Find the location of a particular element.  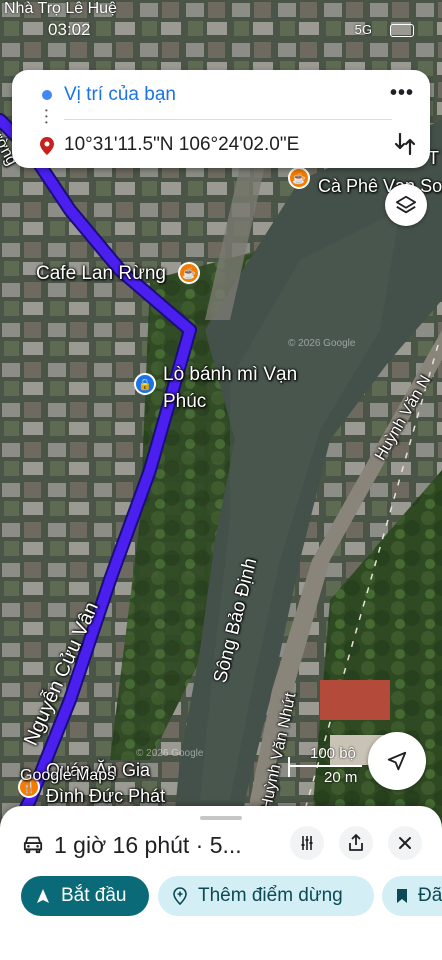

close-button is located at coordinates (405, 843).